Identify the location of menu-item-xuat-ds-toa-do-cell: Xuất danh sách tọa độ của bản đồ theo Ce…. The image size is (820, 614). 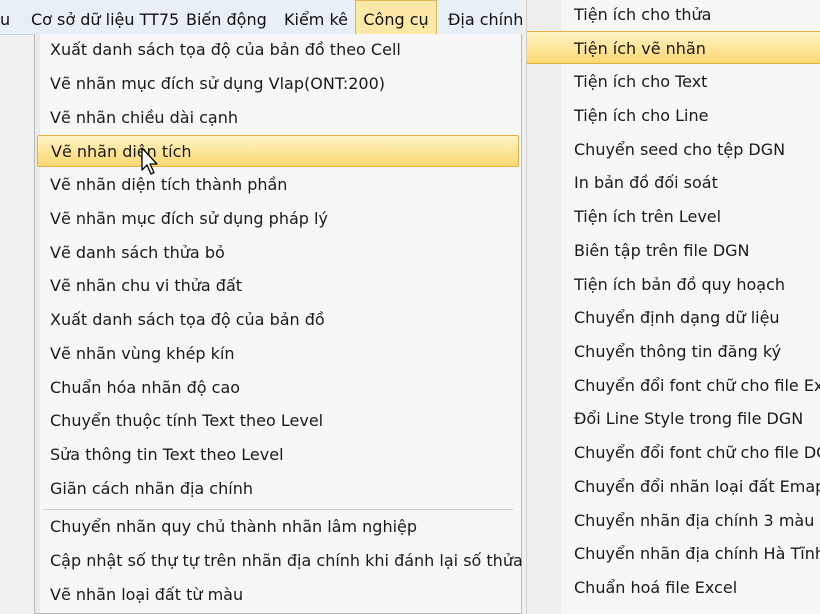
(278, 50).